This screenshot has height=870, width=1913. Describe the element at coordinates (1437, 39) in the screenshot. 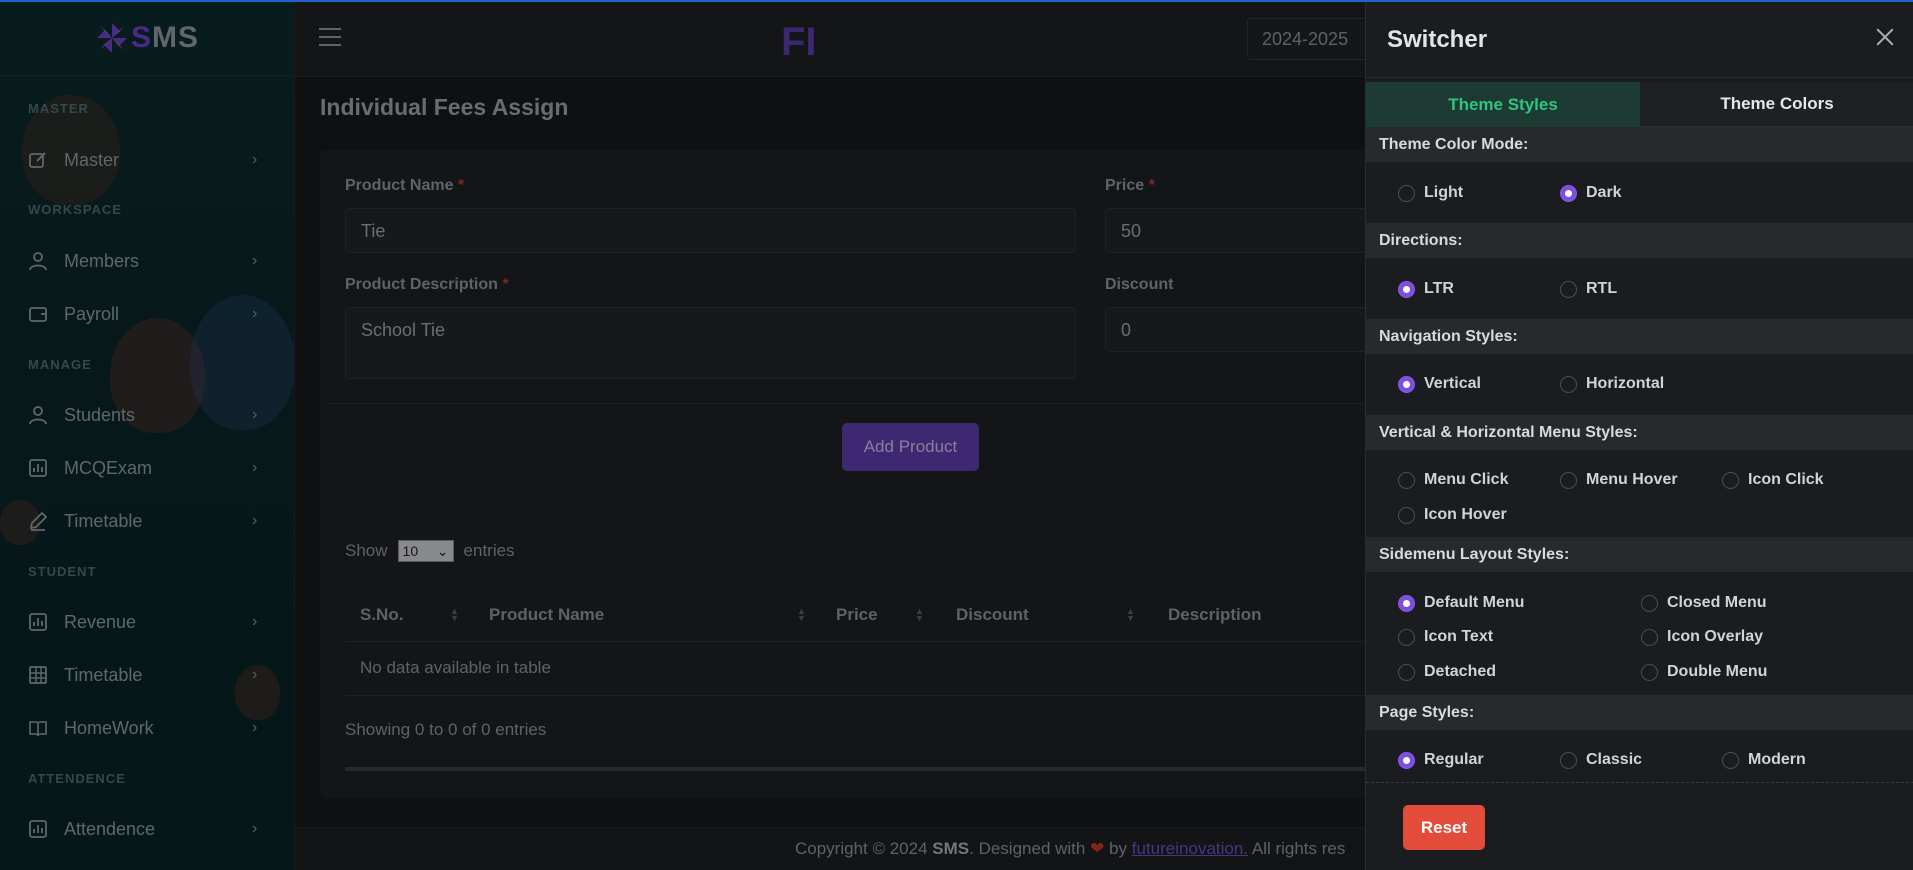

I see `switcher-title: Switcher` at that location.